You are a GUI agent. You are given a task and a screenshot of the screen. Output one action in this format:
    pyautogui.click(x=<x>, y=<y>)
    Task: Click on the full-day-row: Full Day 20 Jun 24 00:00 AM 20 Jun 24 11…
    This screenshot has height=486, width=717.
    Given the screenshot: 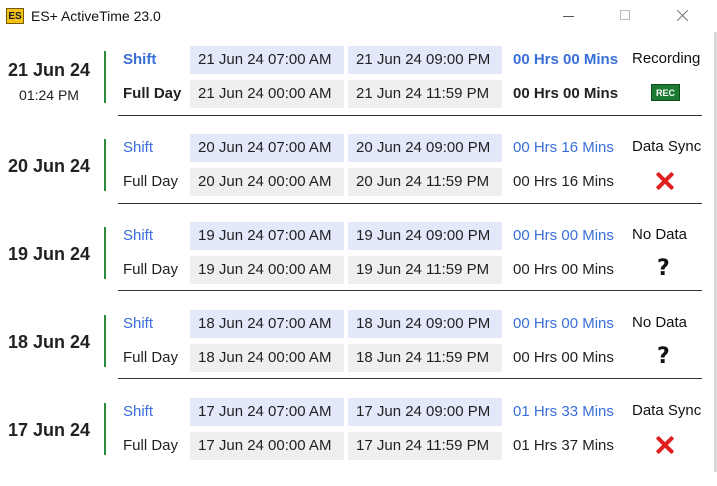 What is the action you would take?
    pyautogui.click(x=358, y=182)
    